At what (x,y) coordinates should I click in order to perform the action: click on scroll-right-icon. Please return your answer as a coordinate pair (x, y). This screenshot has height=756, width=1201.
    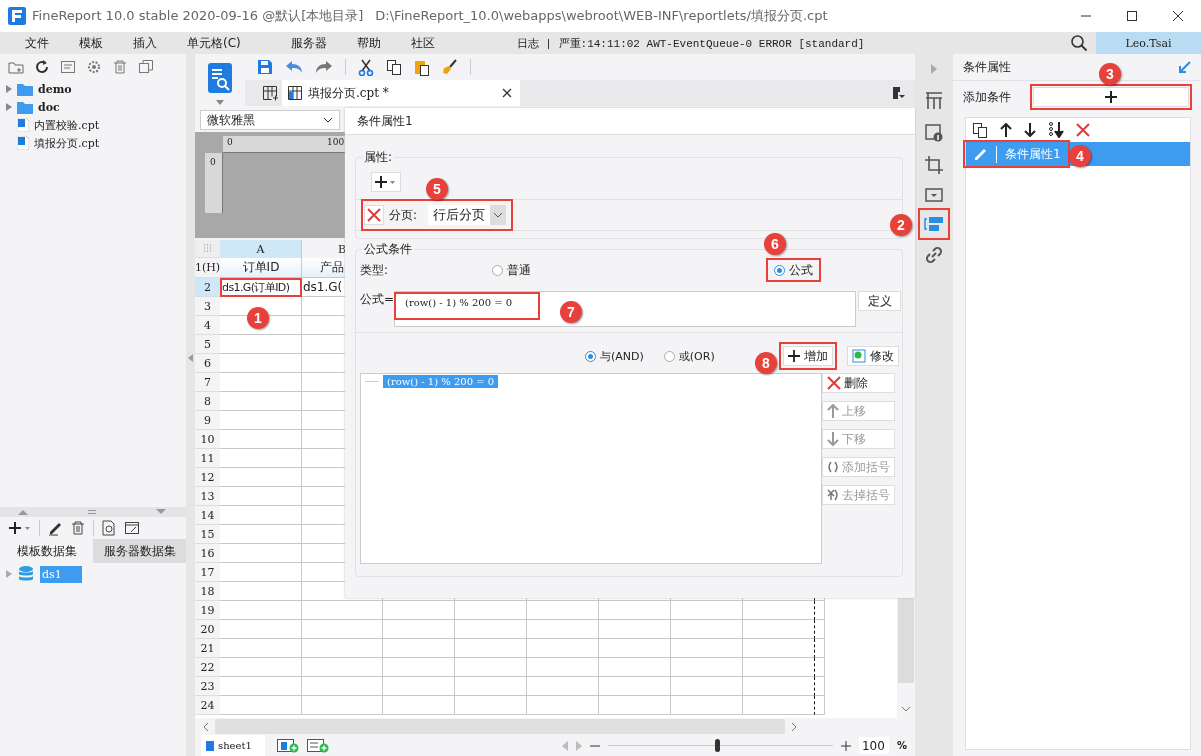
    Looking at the image, I should click on (794, 726).